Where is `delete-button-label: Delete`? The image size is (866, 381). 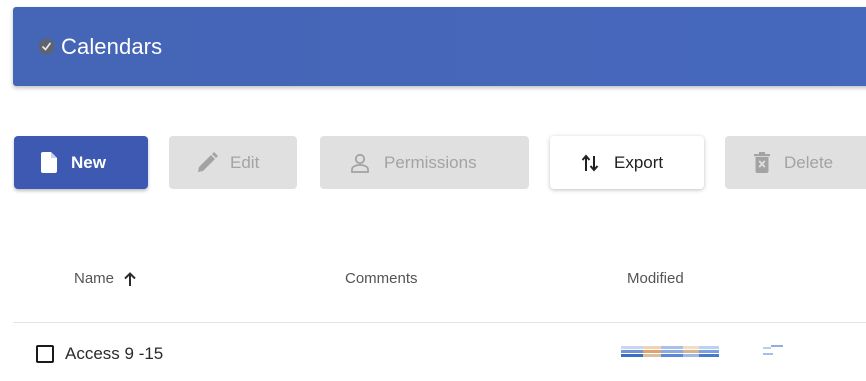 delete-button-label: Delete is located at coordinates (809, 162).